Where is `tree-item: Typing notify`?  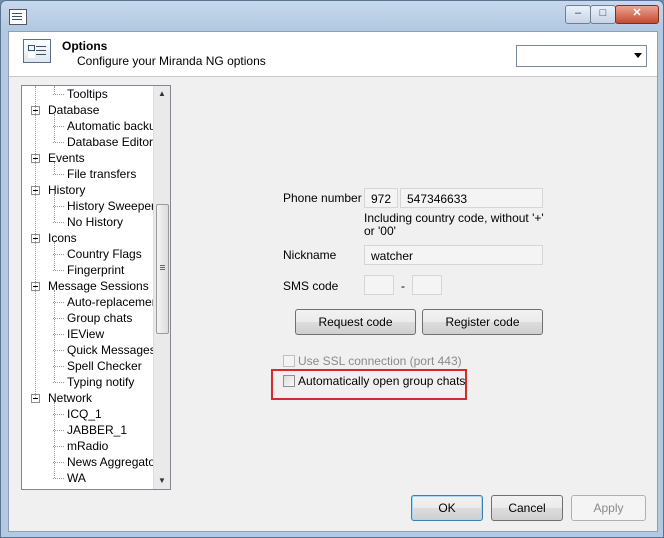
tree-item: Typing notify is located at coordinates (94, 382).